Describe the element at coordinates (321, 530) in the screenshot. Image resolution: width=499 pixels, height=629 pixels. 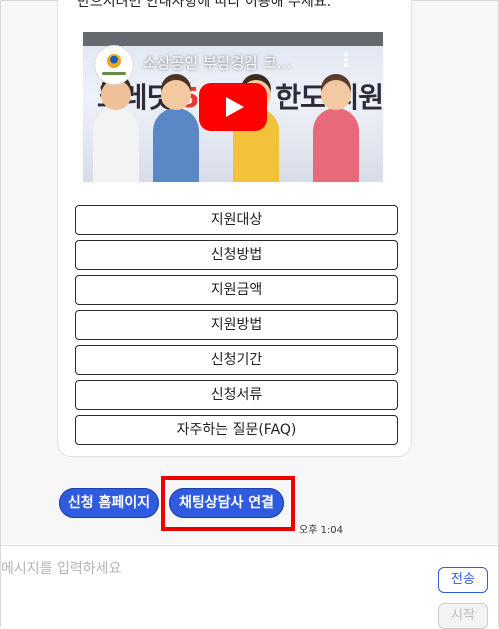
I see `message-timestamp: 오후 1:04` at that location.